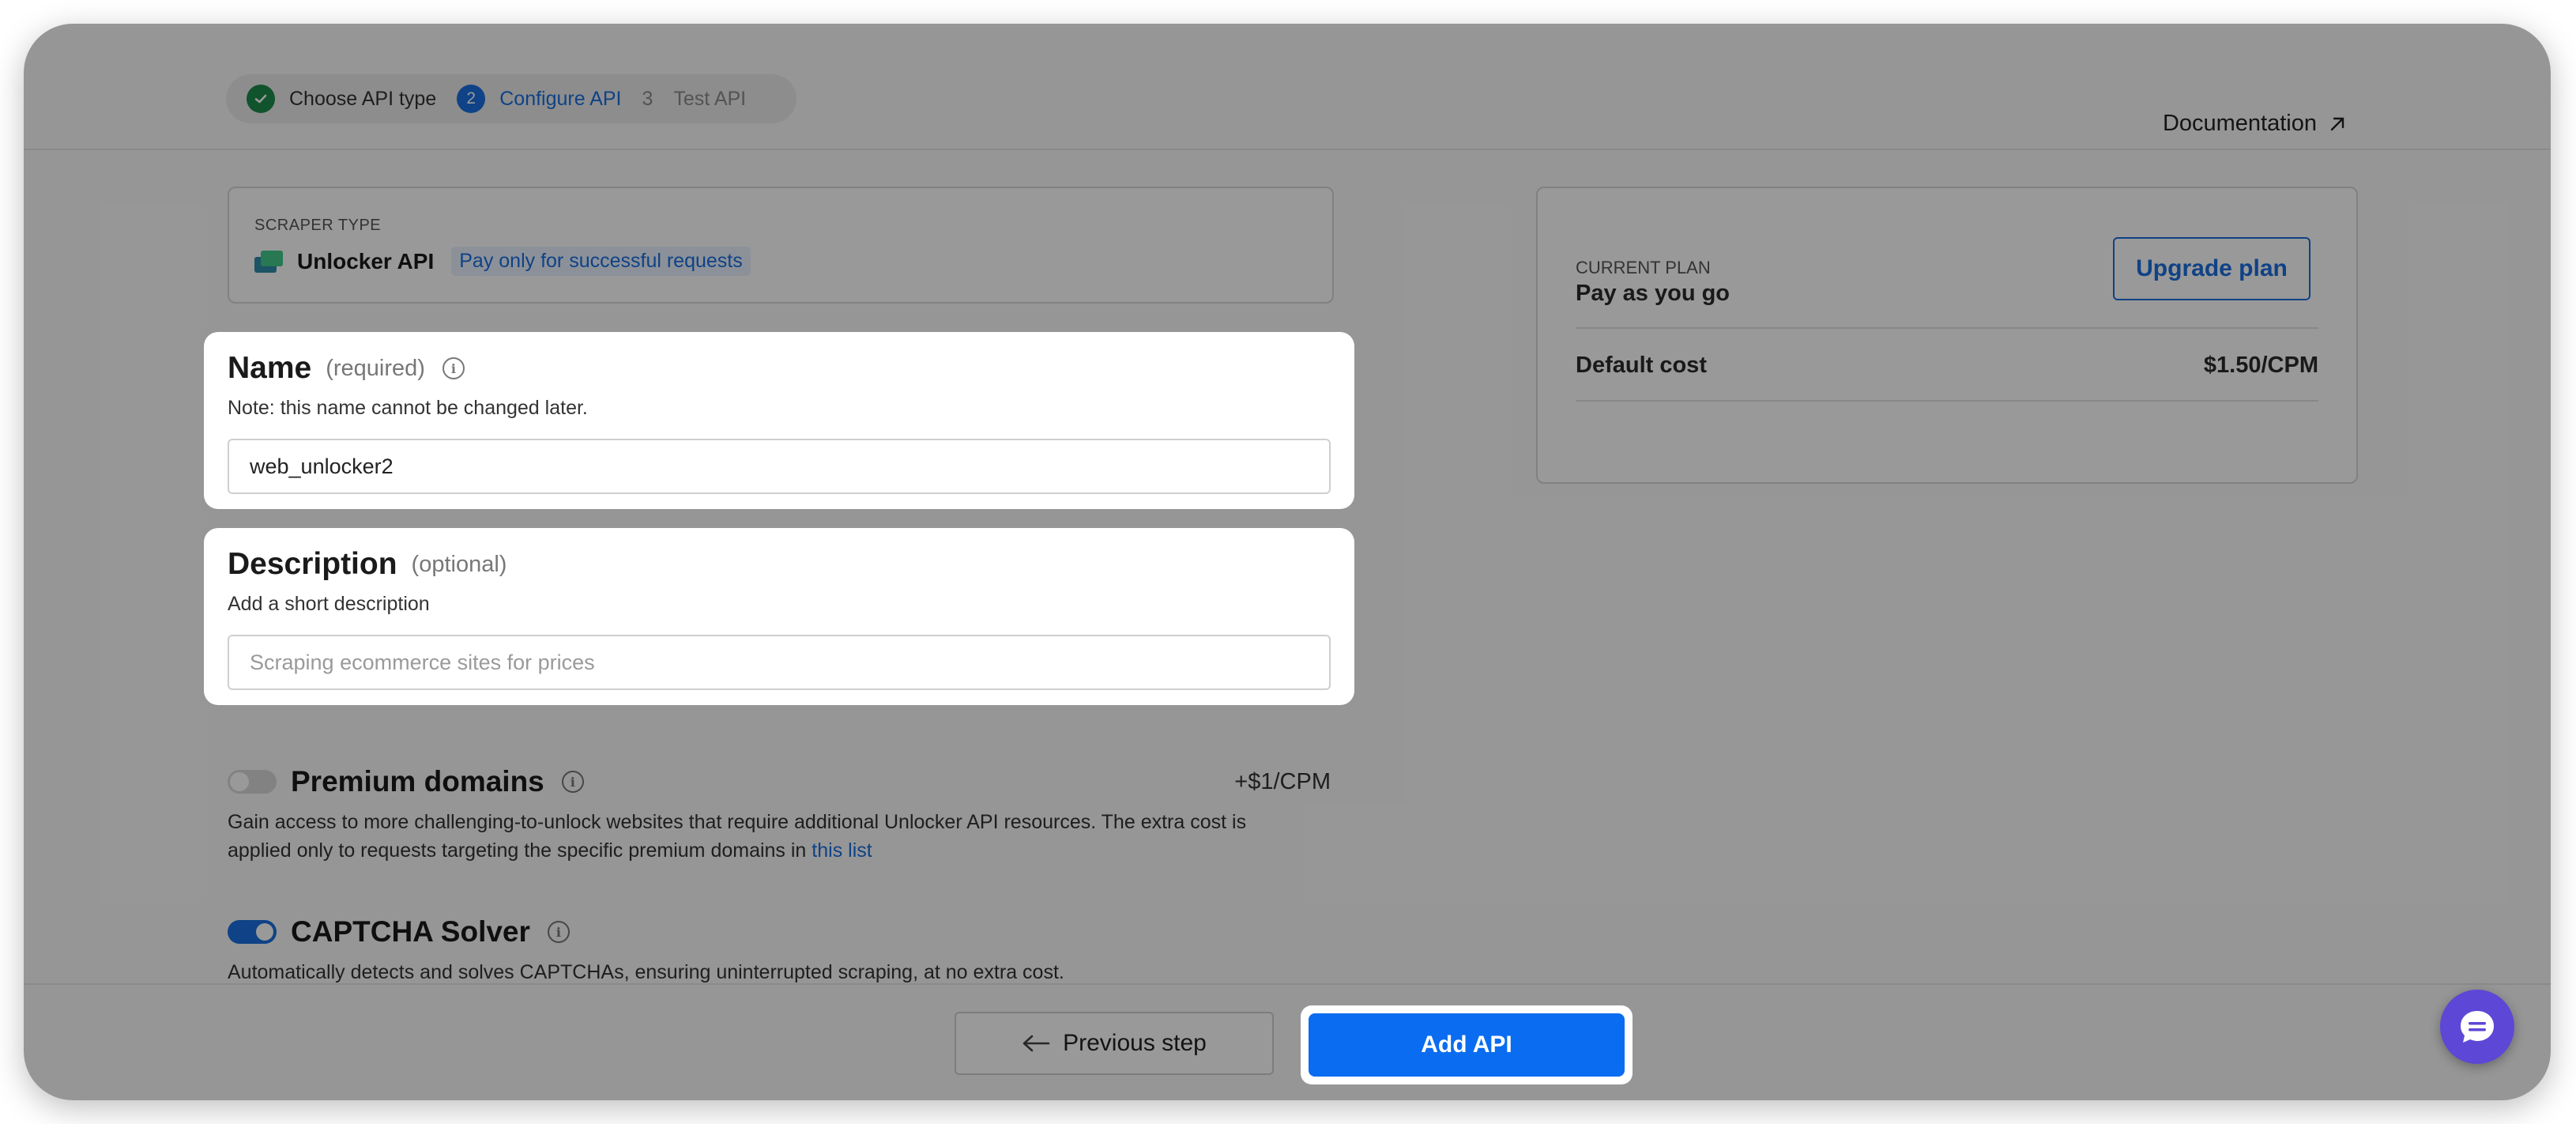 This screenshot has width=2576, height=1124. I want to click on add-api-highlight: Add API, so click(1467, 1044).